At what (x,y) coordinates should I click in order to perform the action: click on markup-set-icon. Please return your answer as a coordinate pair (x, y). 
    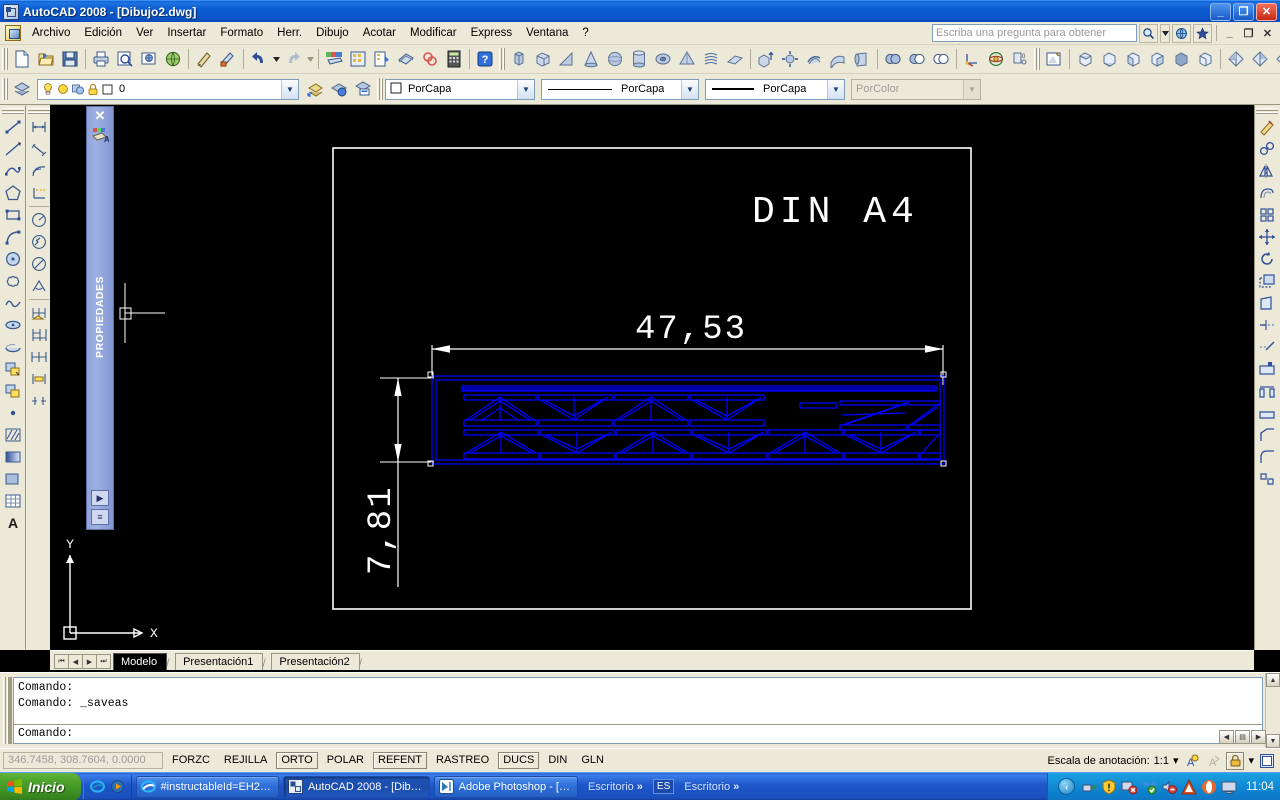
    Looking at the image, I should click on (430, 59).